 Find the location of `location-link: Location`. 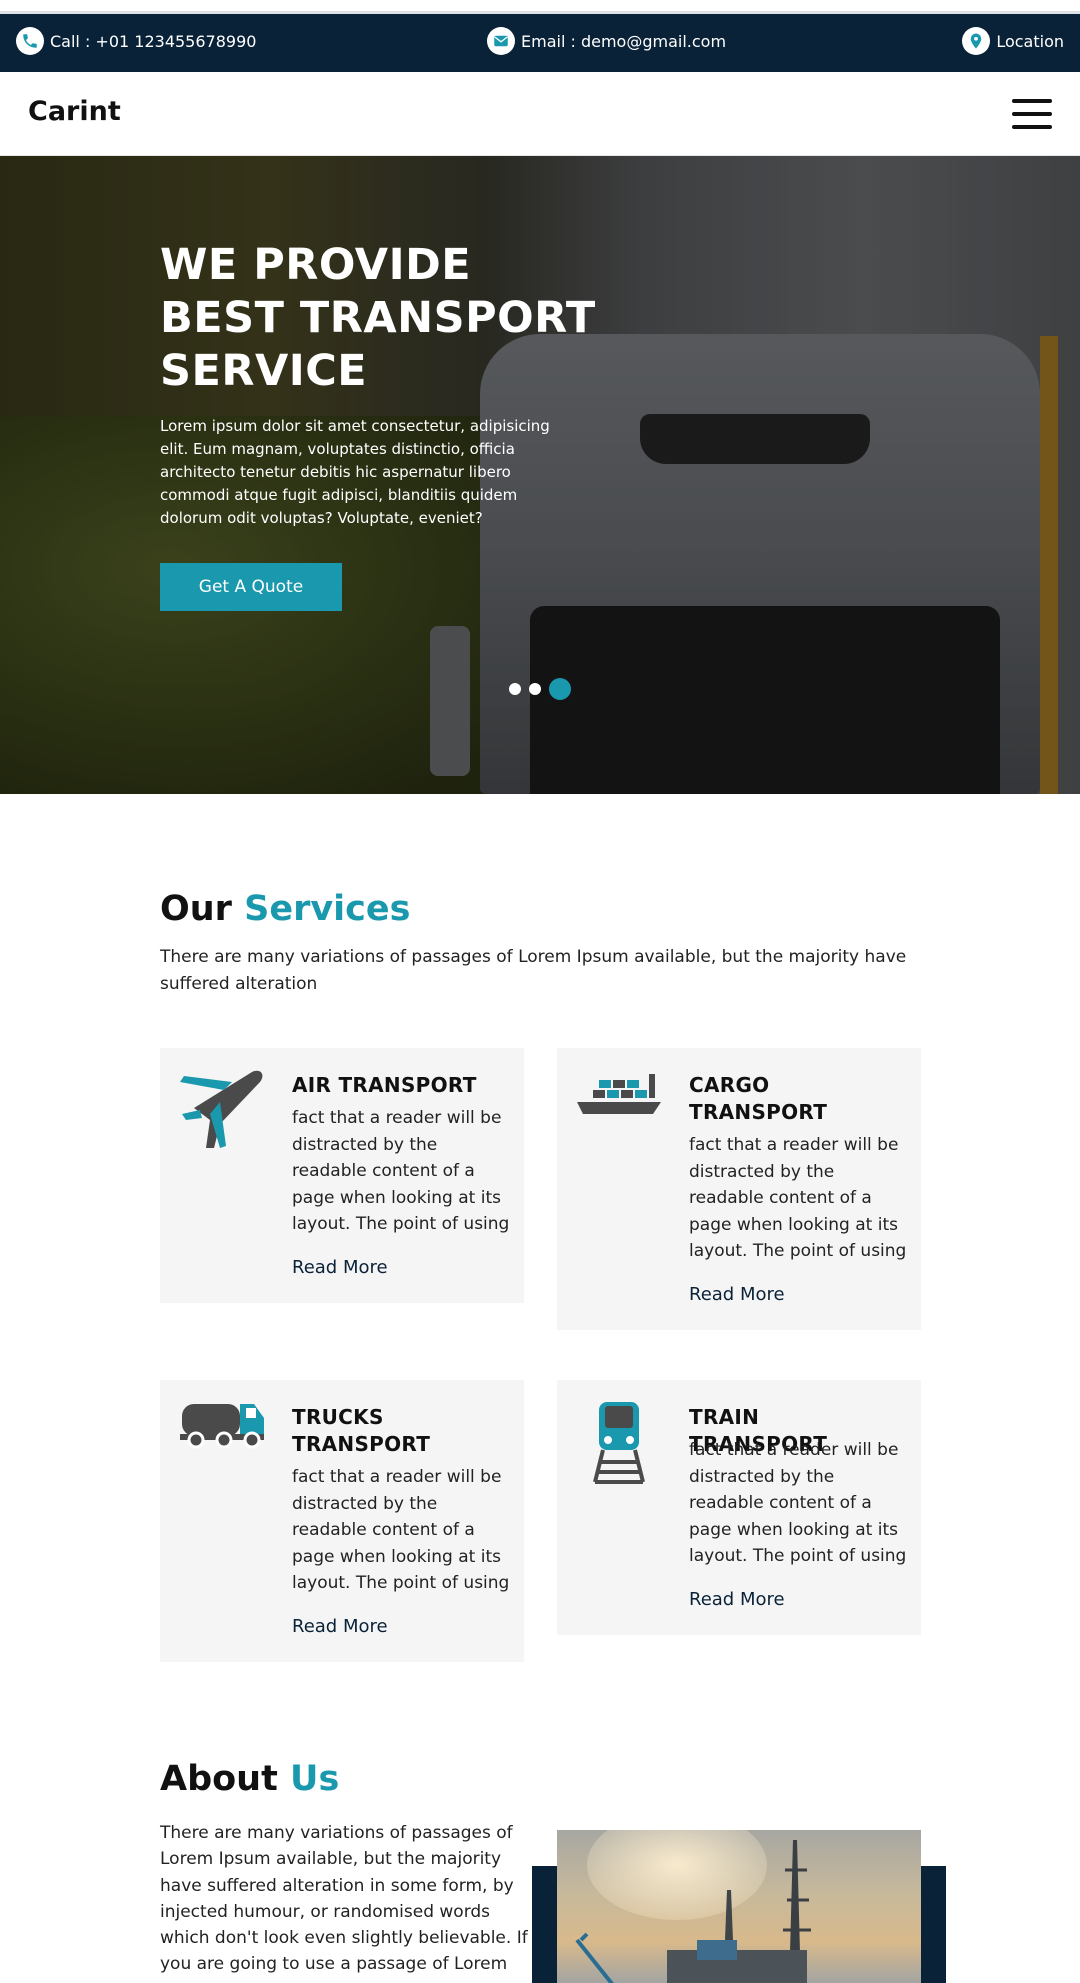

location-link: Location is located at coordinates (1013, 41).